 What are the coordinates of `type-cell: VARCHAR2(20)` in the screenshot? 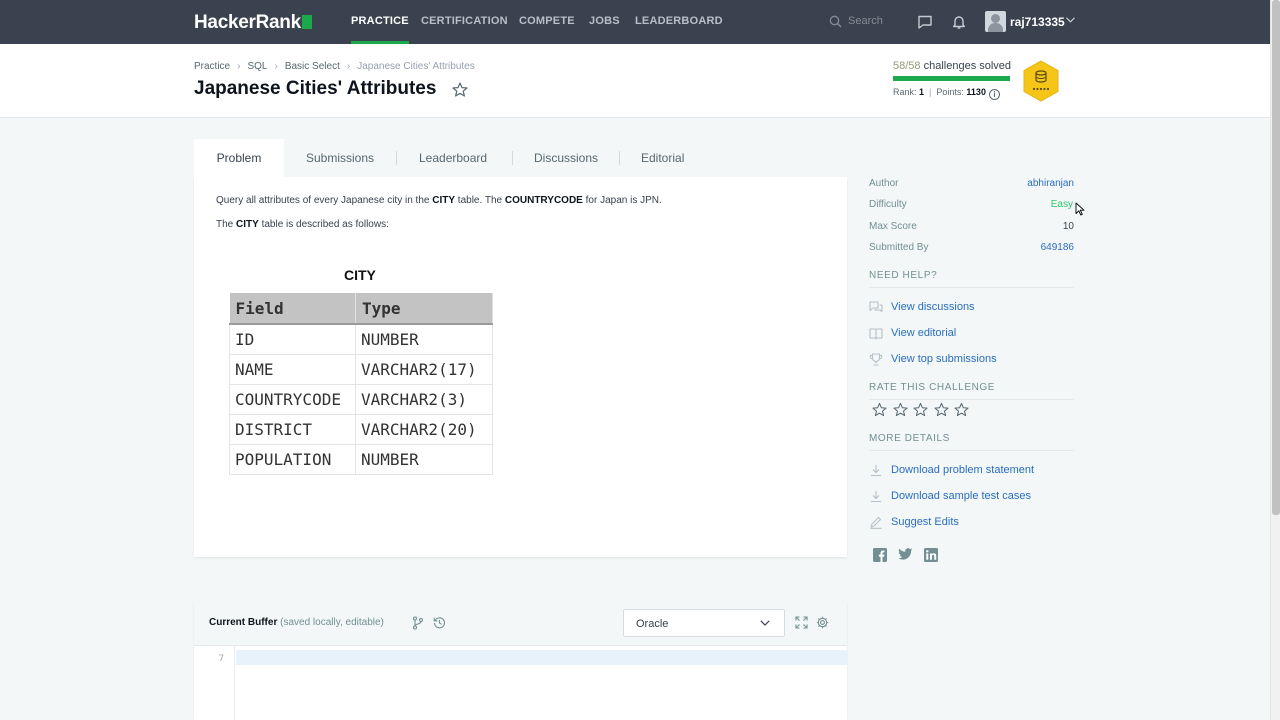 It's located at (424, 430).